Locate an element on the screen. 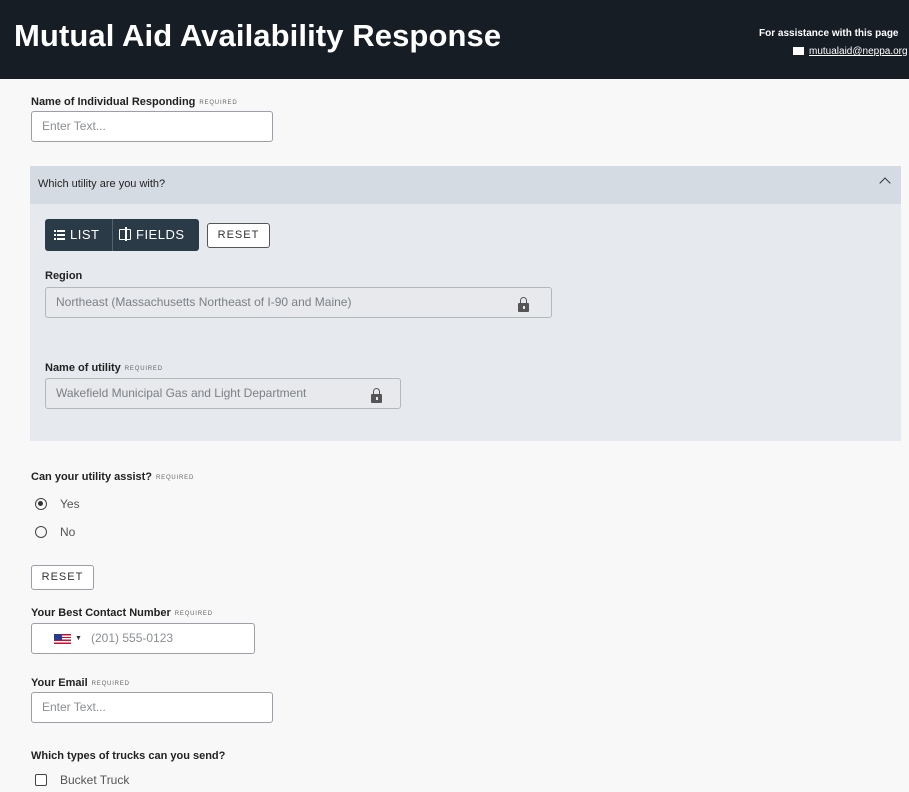  contact-number-label: Your Best Contact Number REQUIRED is located at coordinates (122, 613).